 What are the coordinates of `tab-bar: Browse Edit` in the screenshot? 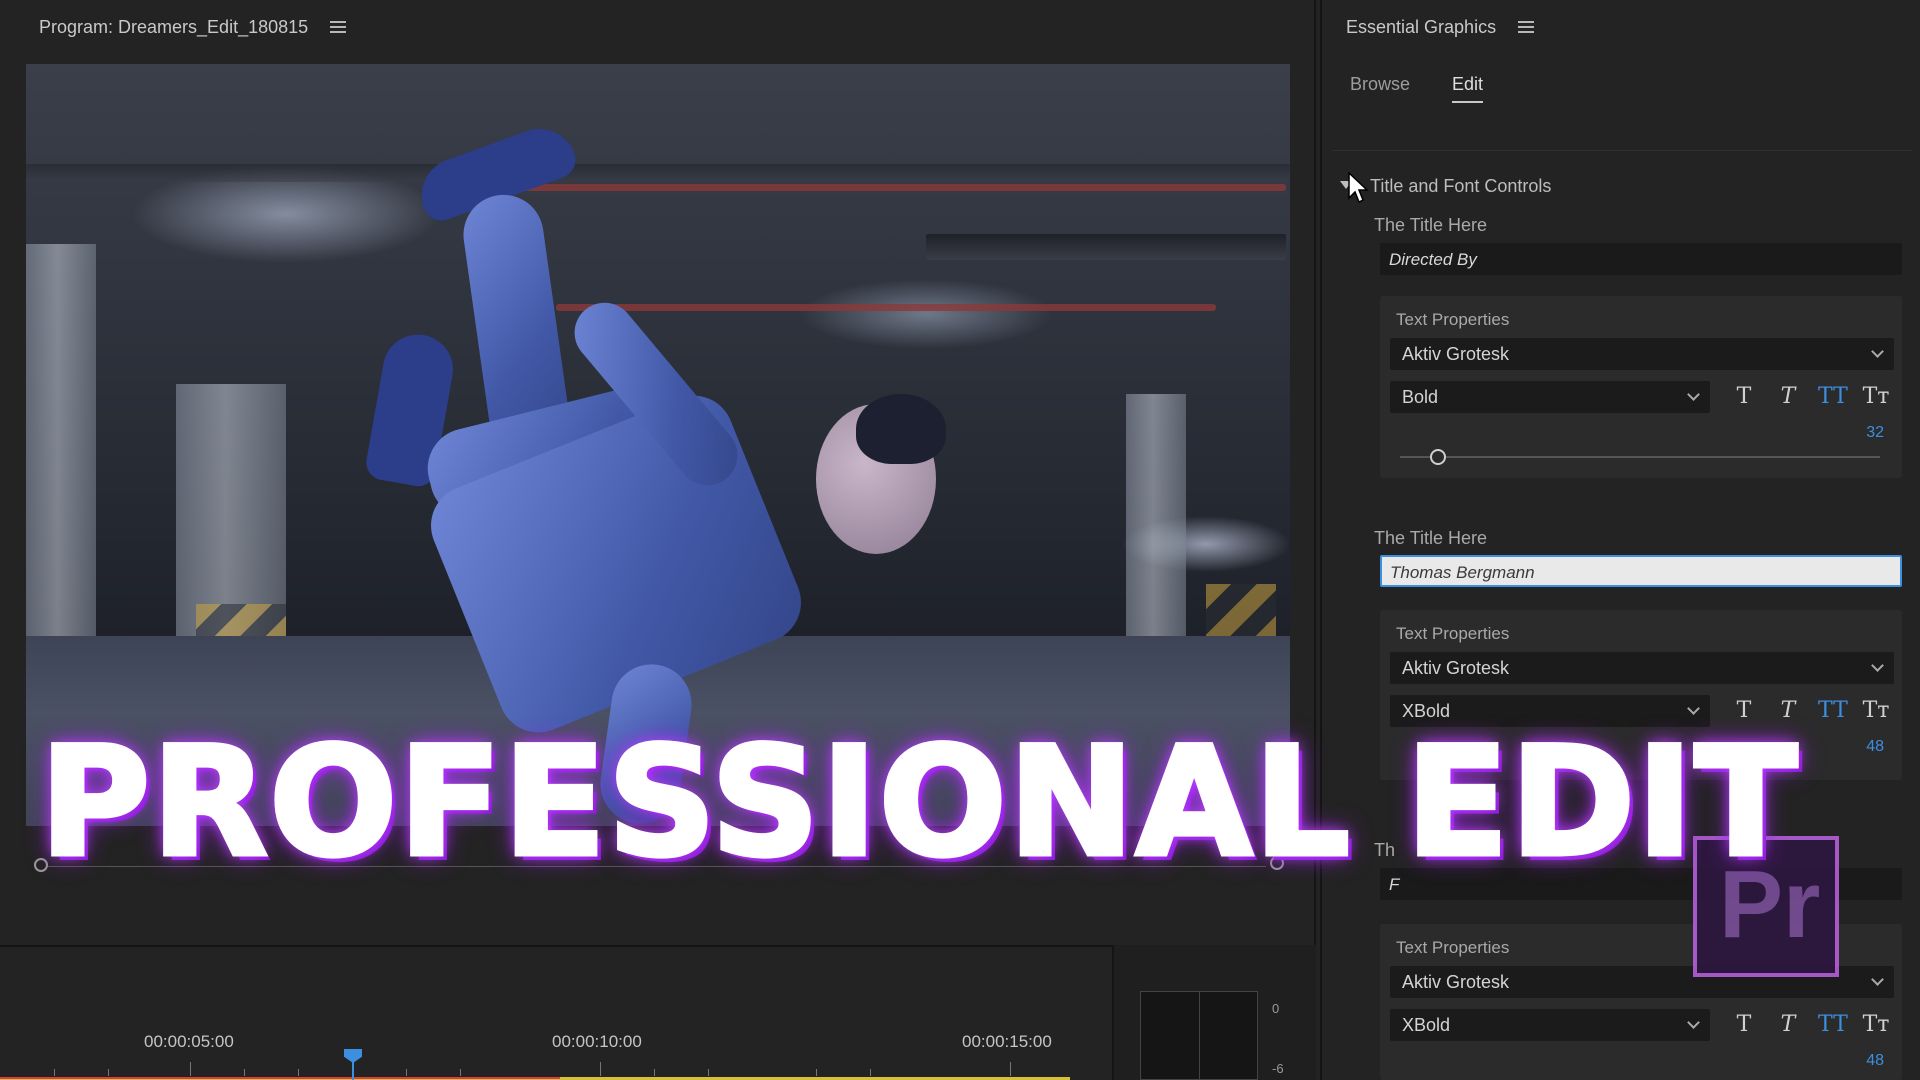 It's located at (1417, 88).